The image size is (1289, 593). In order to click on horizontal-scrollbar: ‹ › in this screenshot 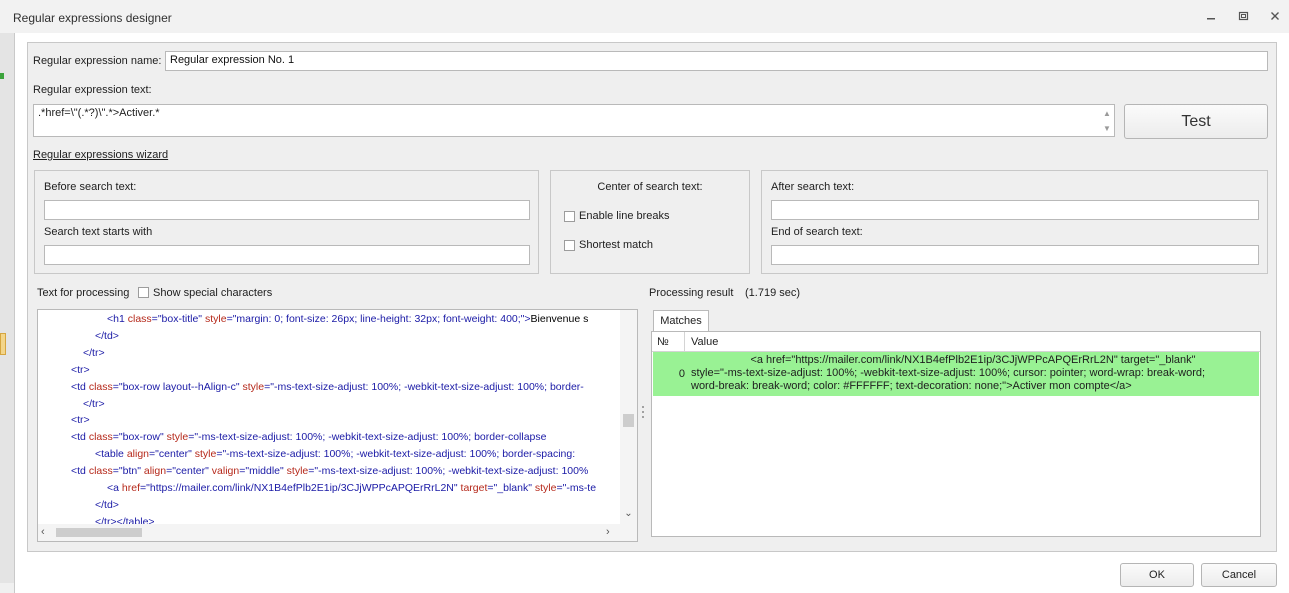, I will do `click(337, 532)`.